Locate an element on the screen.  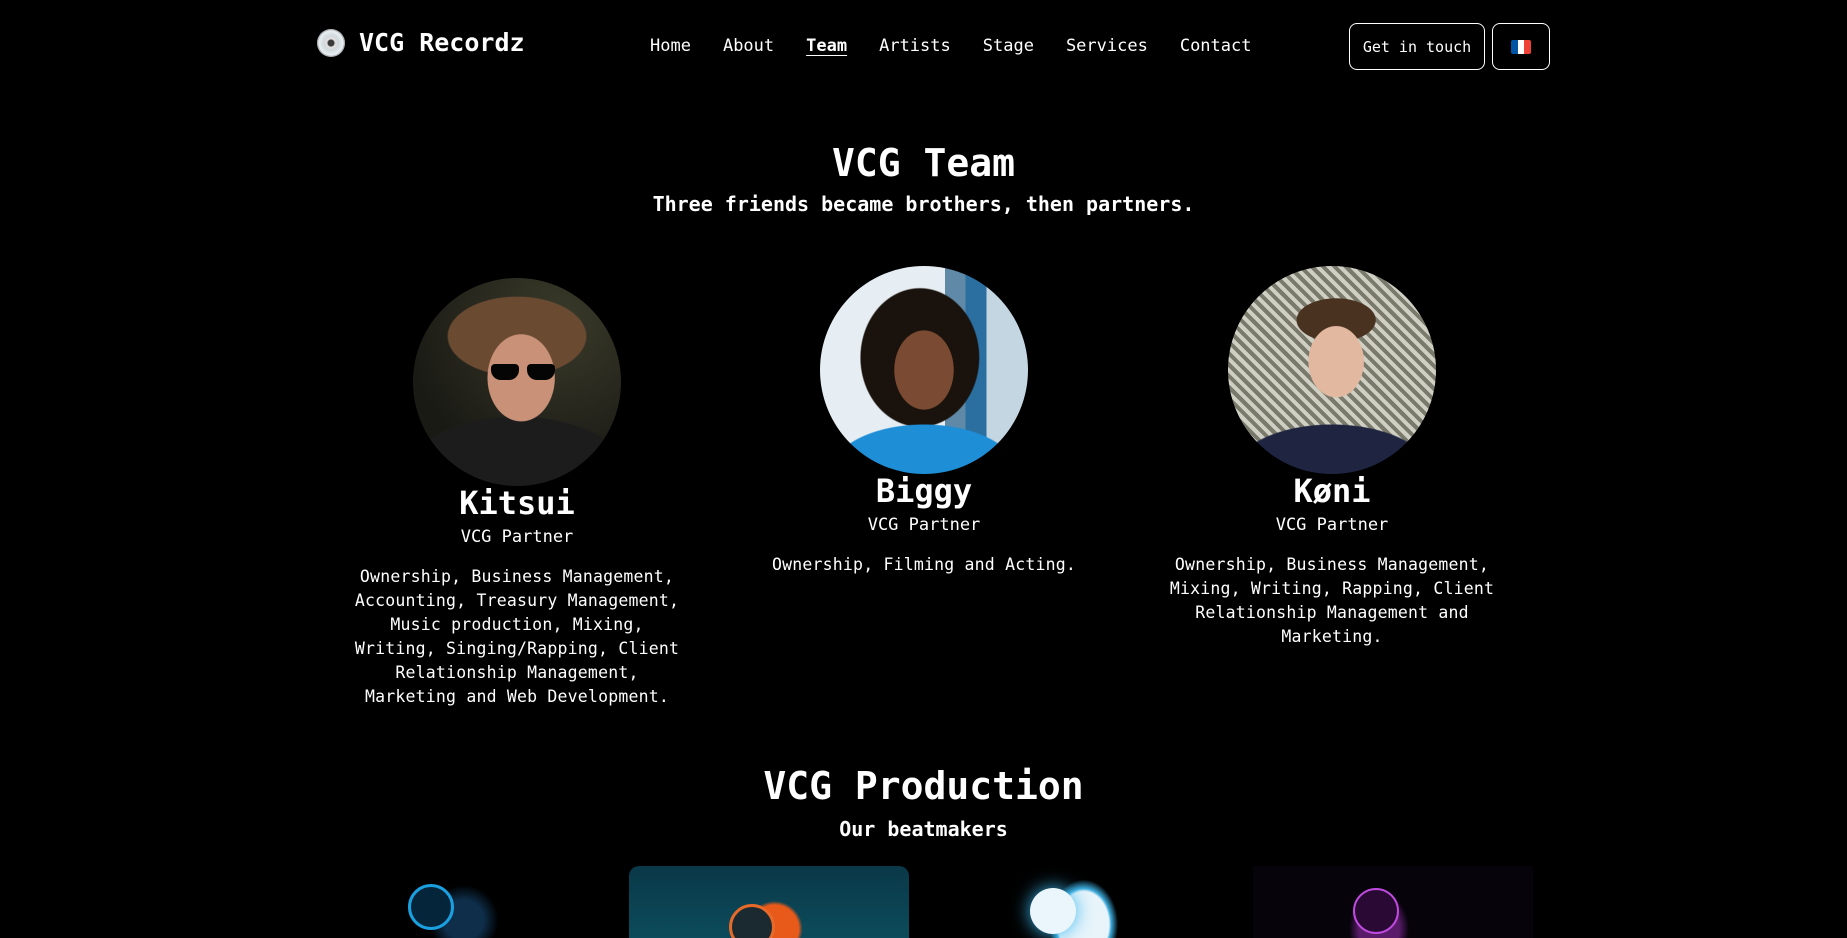
hooded-figure-icon is located at coordinates (1376, 911).